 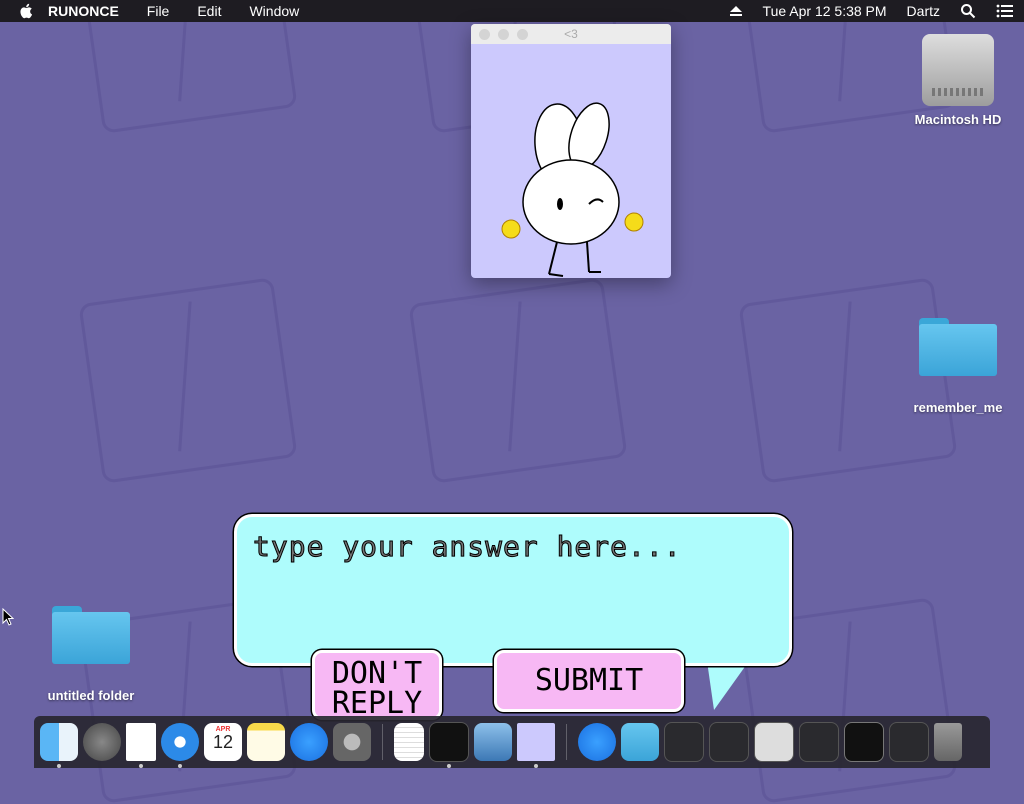 What do you see at coordinates (266, 742) in the screenshot?
I see `notes-icon` at bounding box center [266, 742].